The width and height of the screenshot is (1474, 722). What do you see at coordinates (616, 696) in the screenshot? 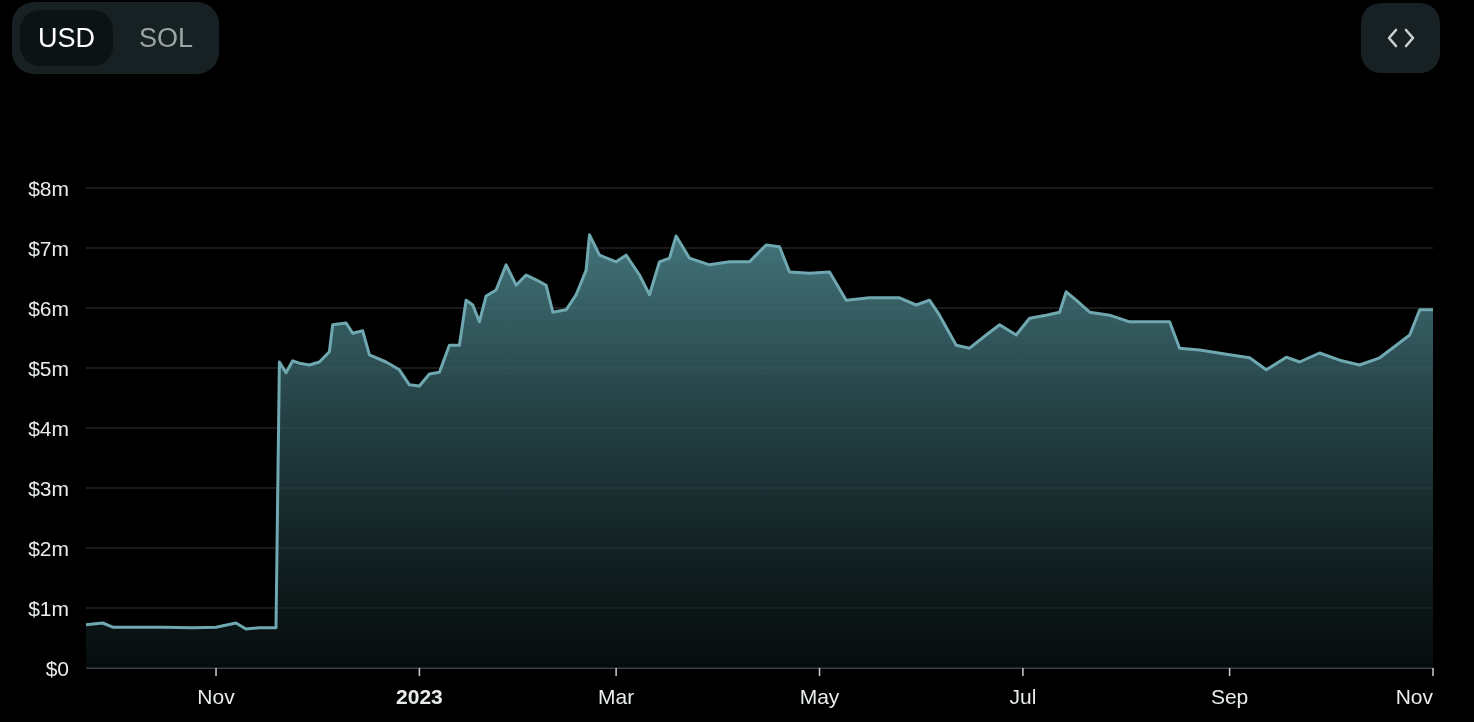
I see `x-axis-label: Mar` at bounding box center [616, 696].